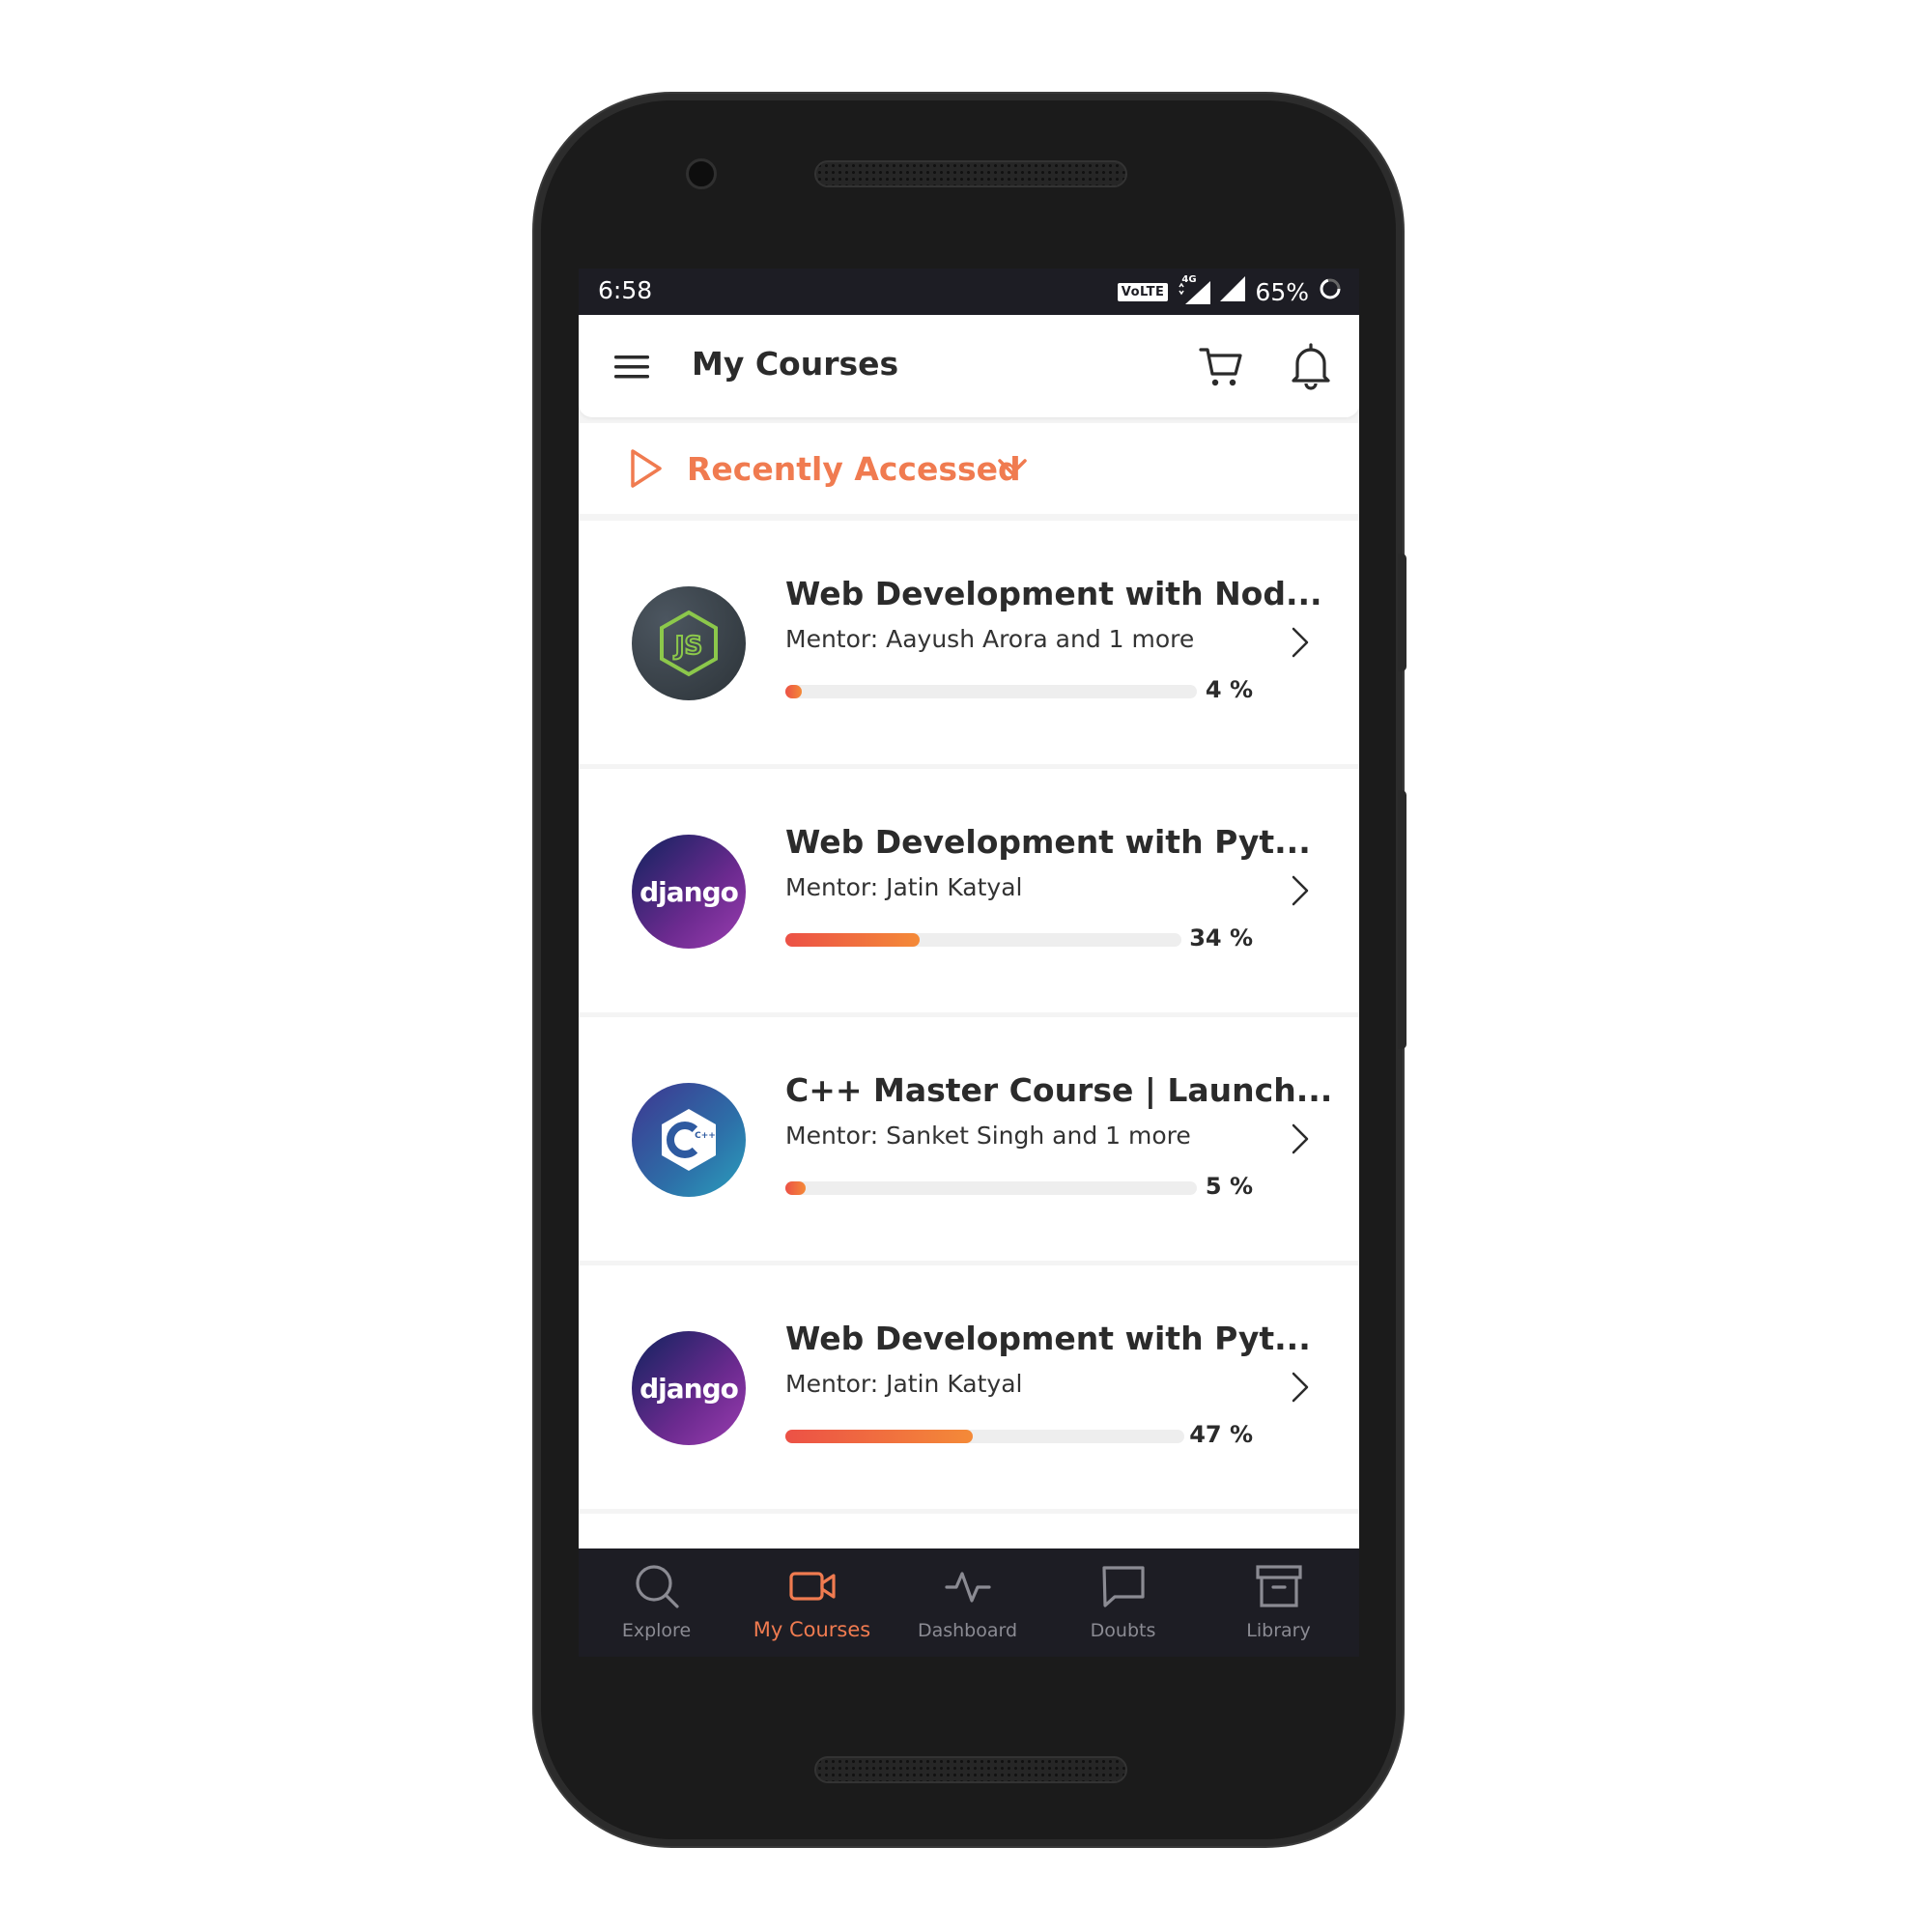 The image size is (1932, 1932). I want to click on nav-dashboard: Dashboard, so click(967, 1602).